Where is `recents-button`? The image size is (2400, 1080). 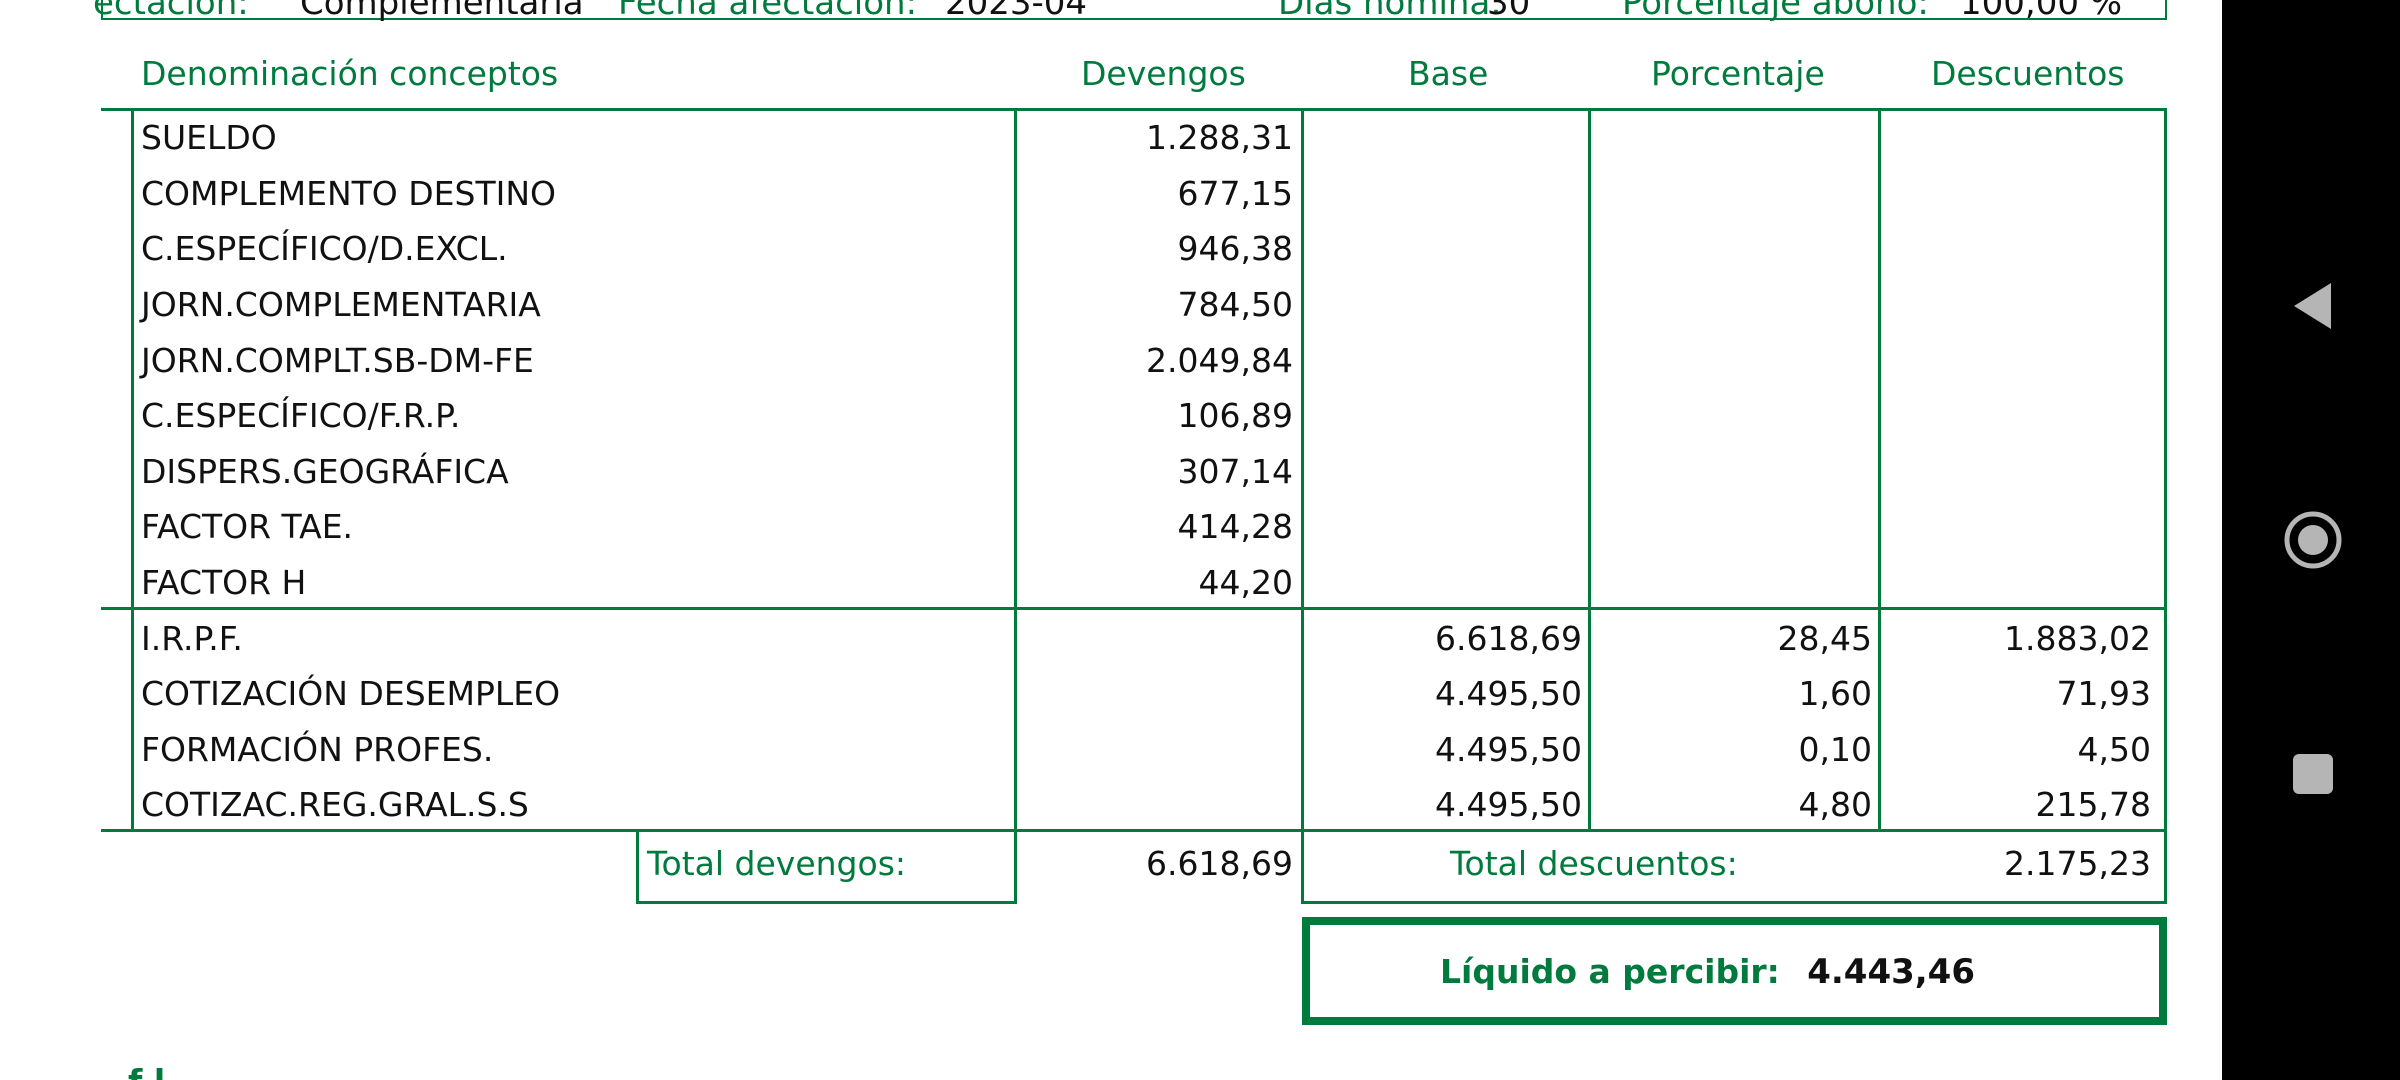
recents-button is located at coordinates (2313, 774).